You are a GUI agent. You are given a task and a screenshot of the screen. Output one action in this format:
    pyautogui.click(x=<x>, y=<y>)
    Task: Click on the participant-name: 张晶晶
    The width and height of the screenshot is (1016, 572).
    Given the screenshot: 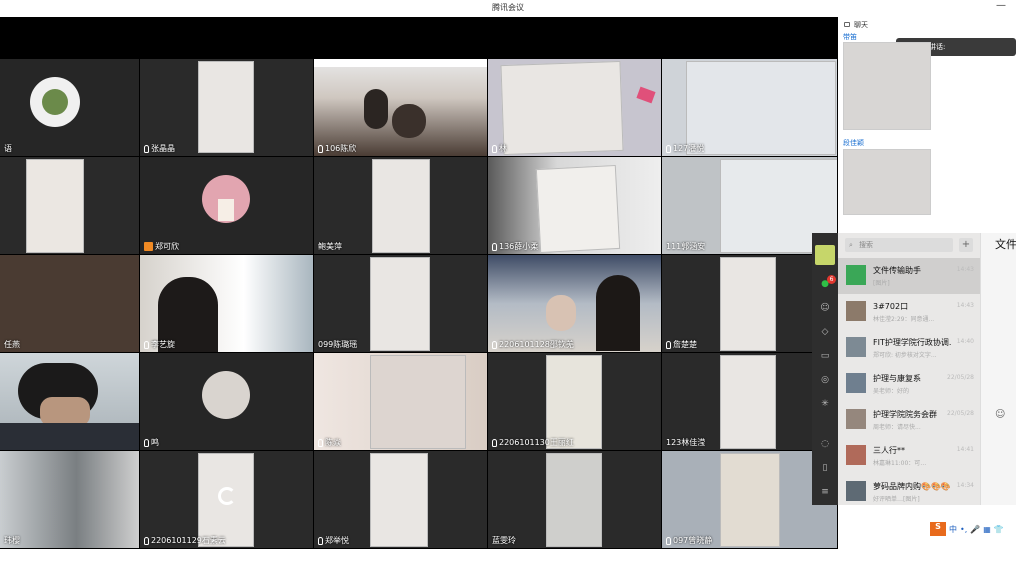 What is the action you would take?
    pyautogui.click(x=159, y=148)
    